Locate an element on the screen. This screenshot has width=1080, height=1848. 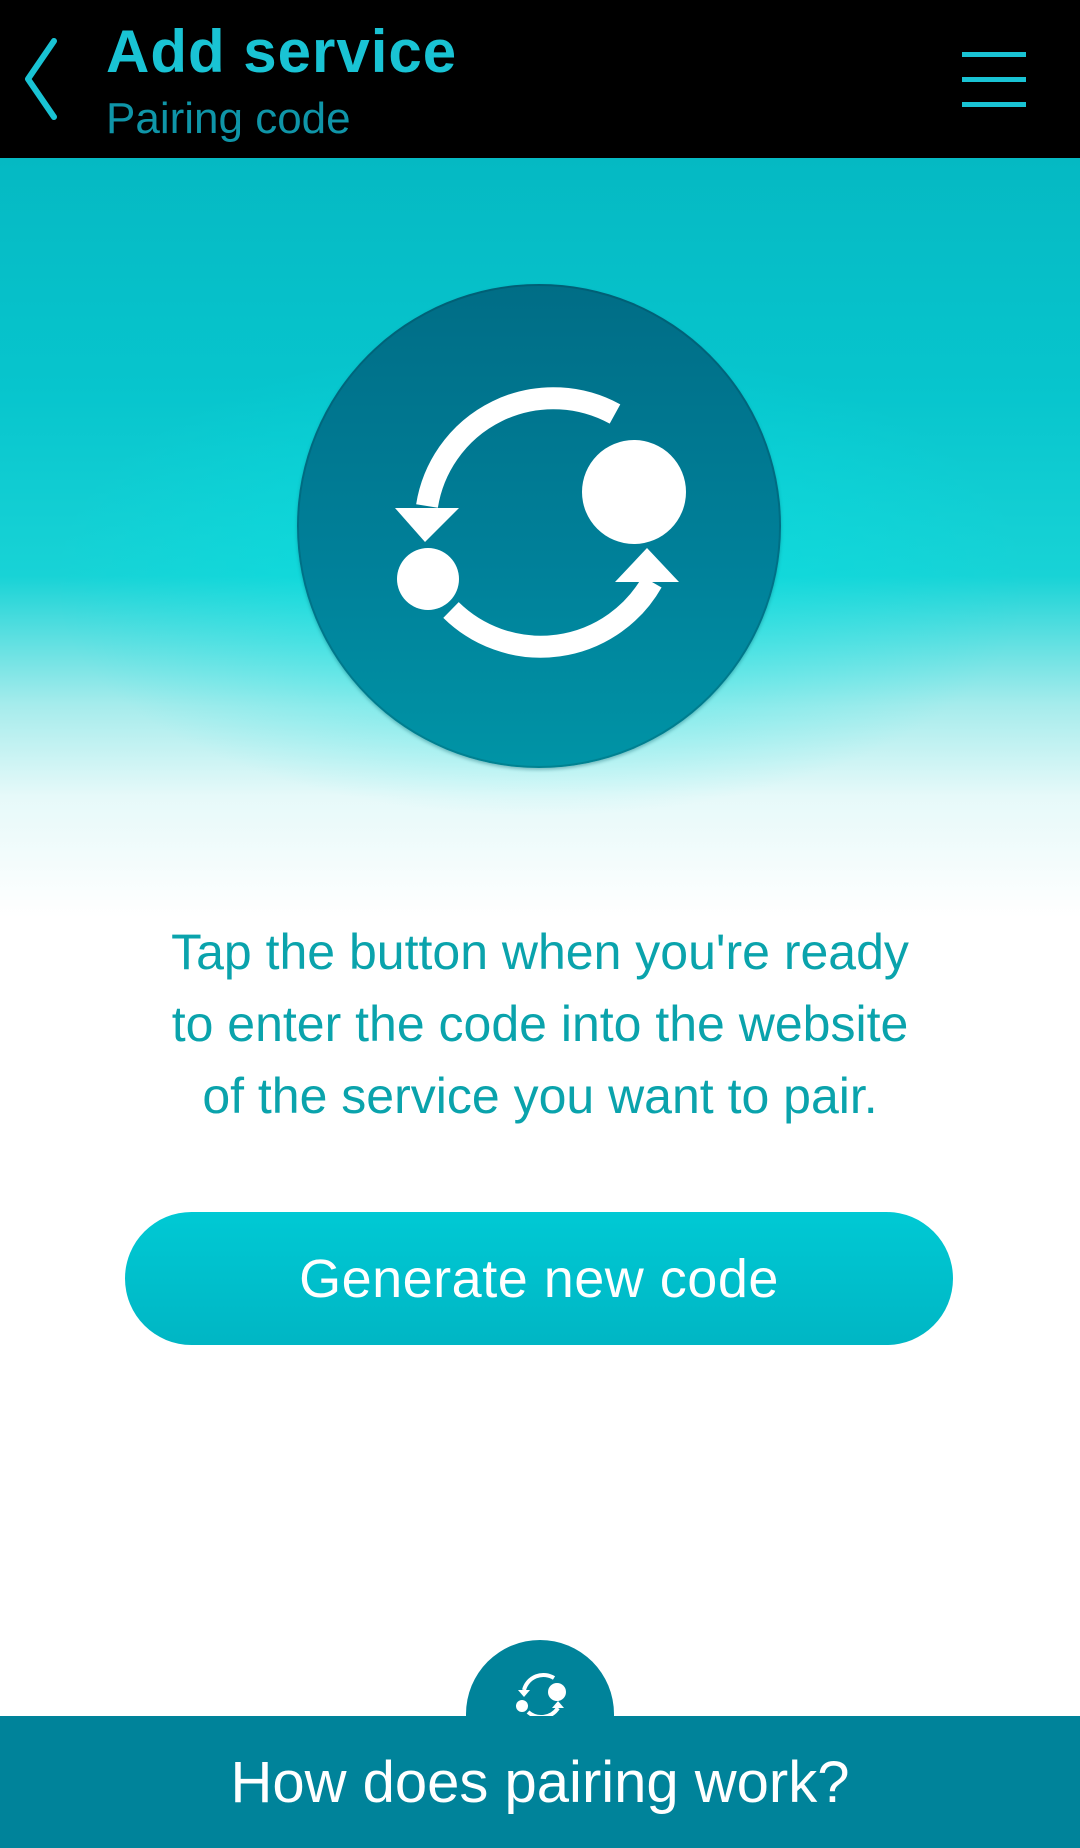
pairing-sync-icon is located at coordinates (540, 522).